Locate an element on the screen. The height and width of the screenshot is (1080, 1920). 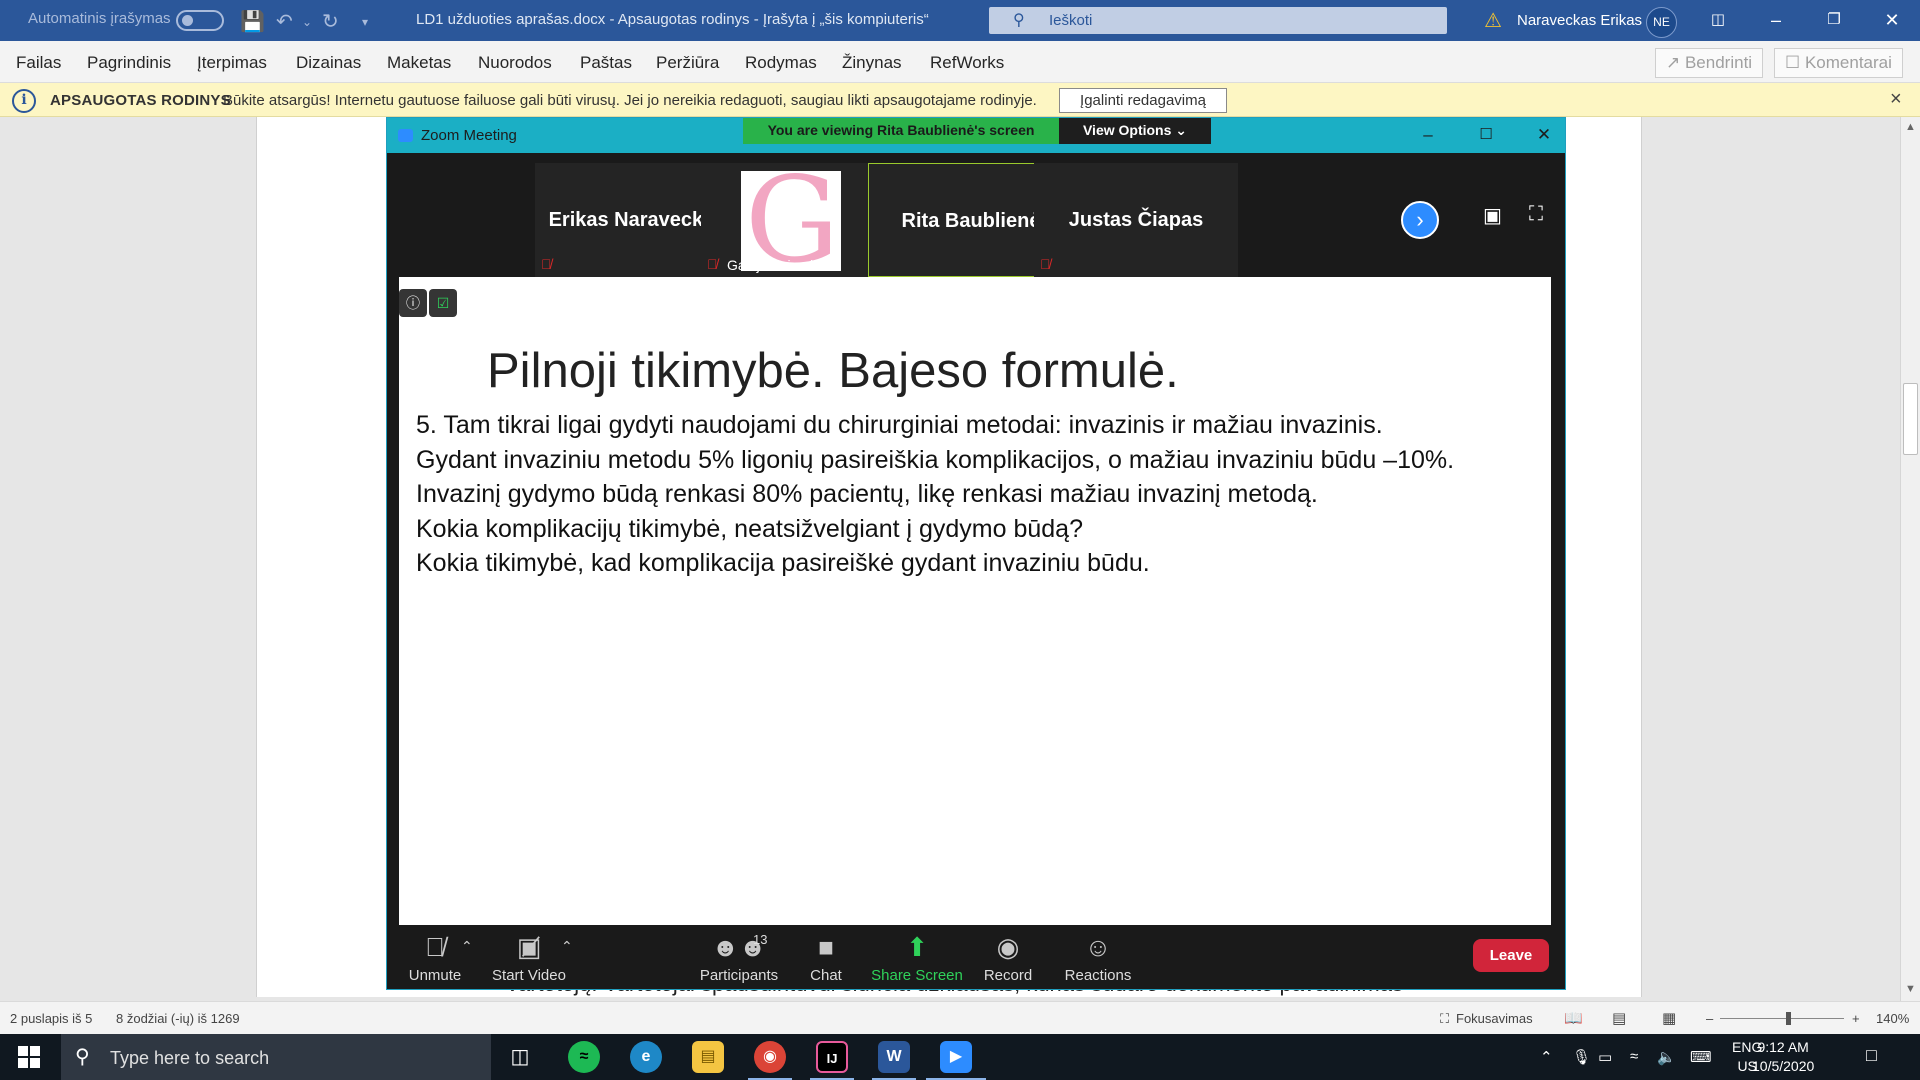
redo-icon: ↻ is located at coordinates (330, 21).